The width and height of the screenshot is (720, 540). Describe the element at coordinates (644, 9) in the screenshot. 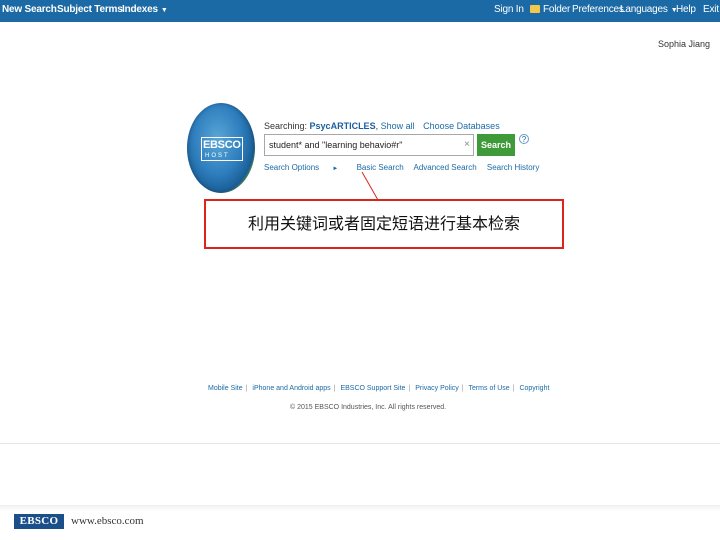

I see `nav-languages-label: Languages` at that location.